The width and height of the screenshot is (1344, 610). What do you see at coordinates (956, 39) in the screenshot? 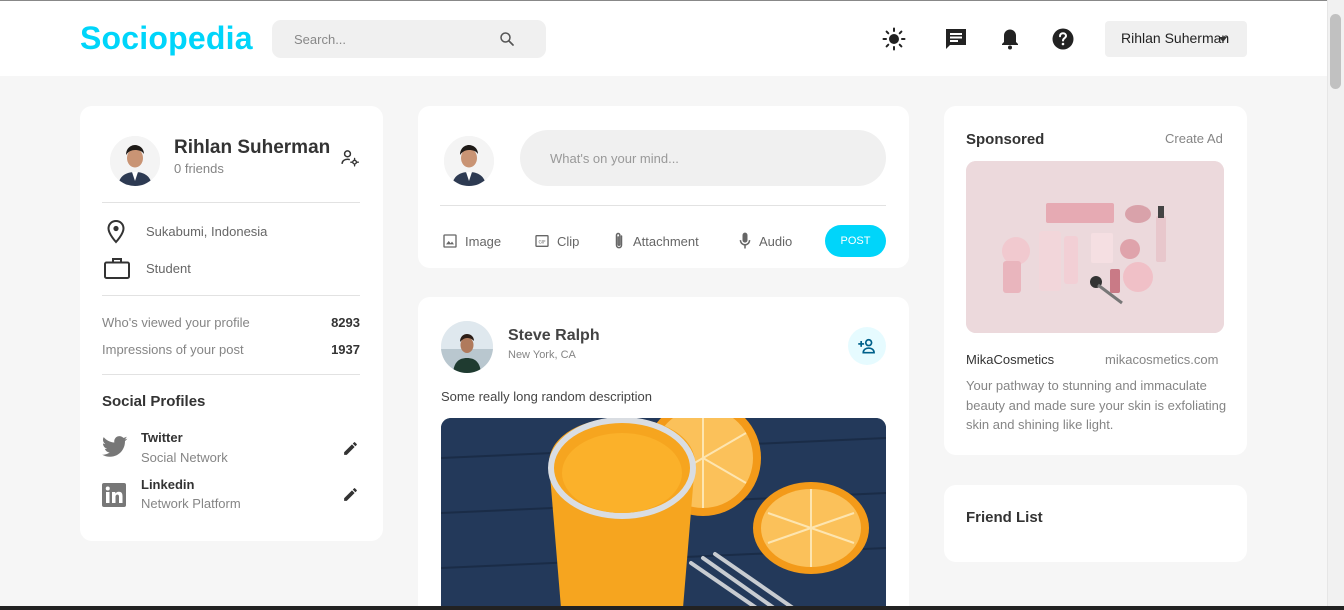
I see `message-icon` at bounding box center [956, 39].